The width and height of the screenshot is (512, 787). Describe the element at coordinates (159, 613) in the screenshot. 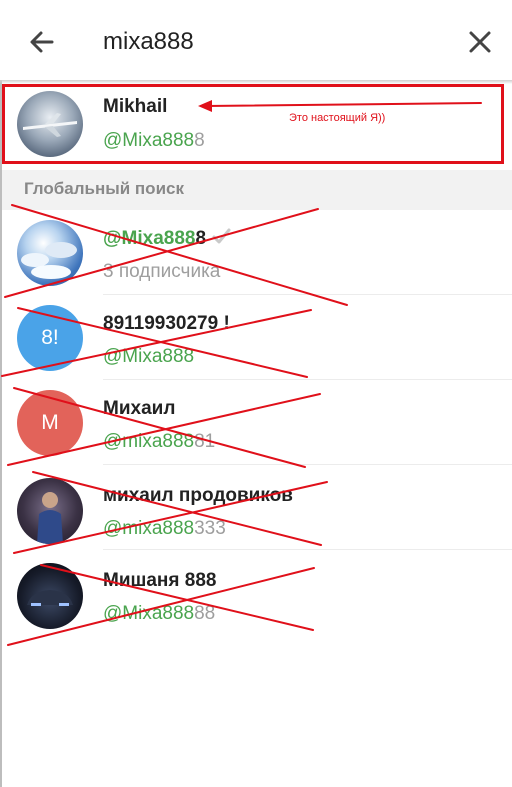

I see `contact-username: @Mixa88888` at that location.